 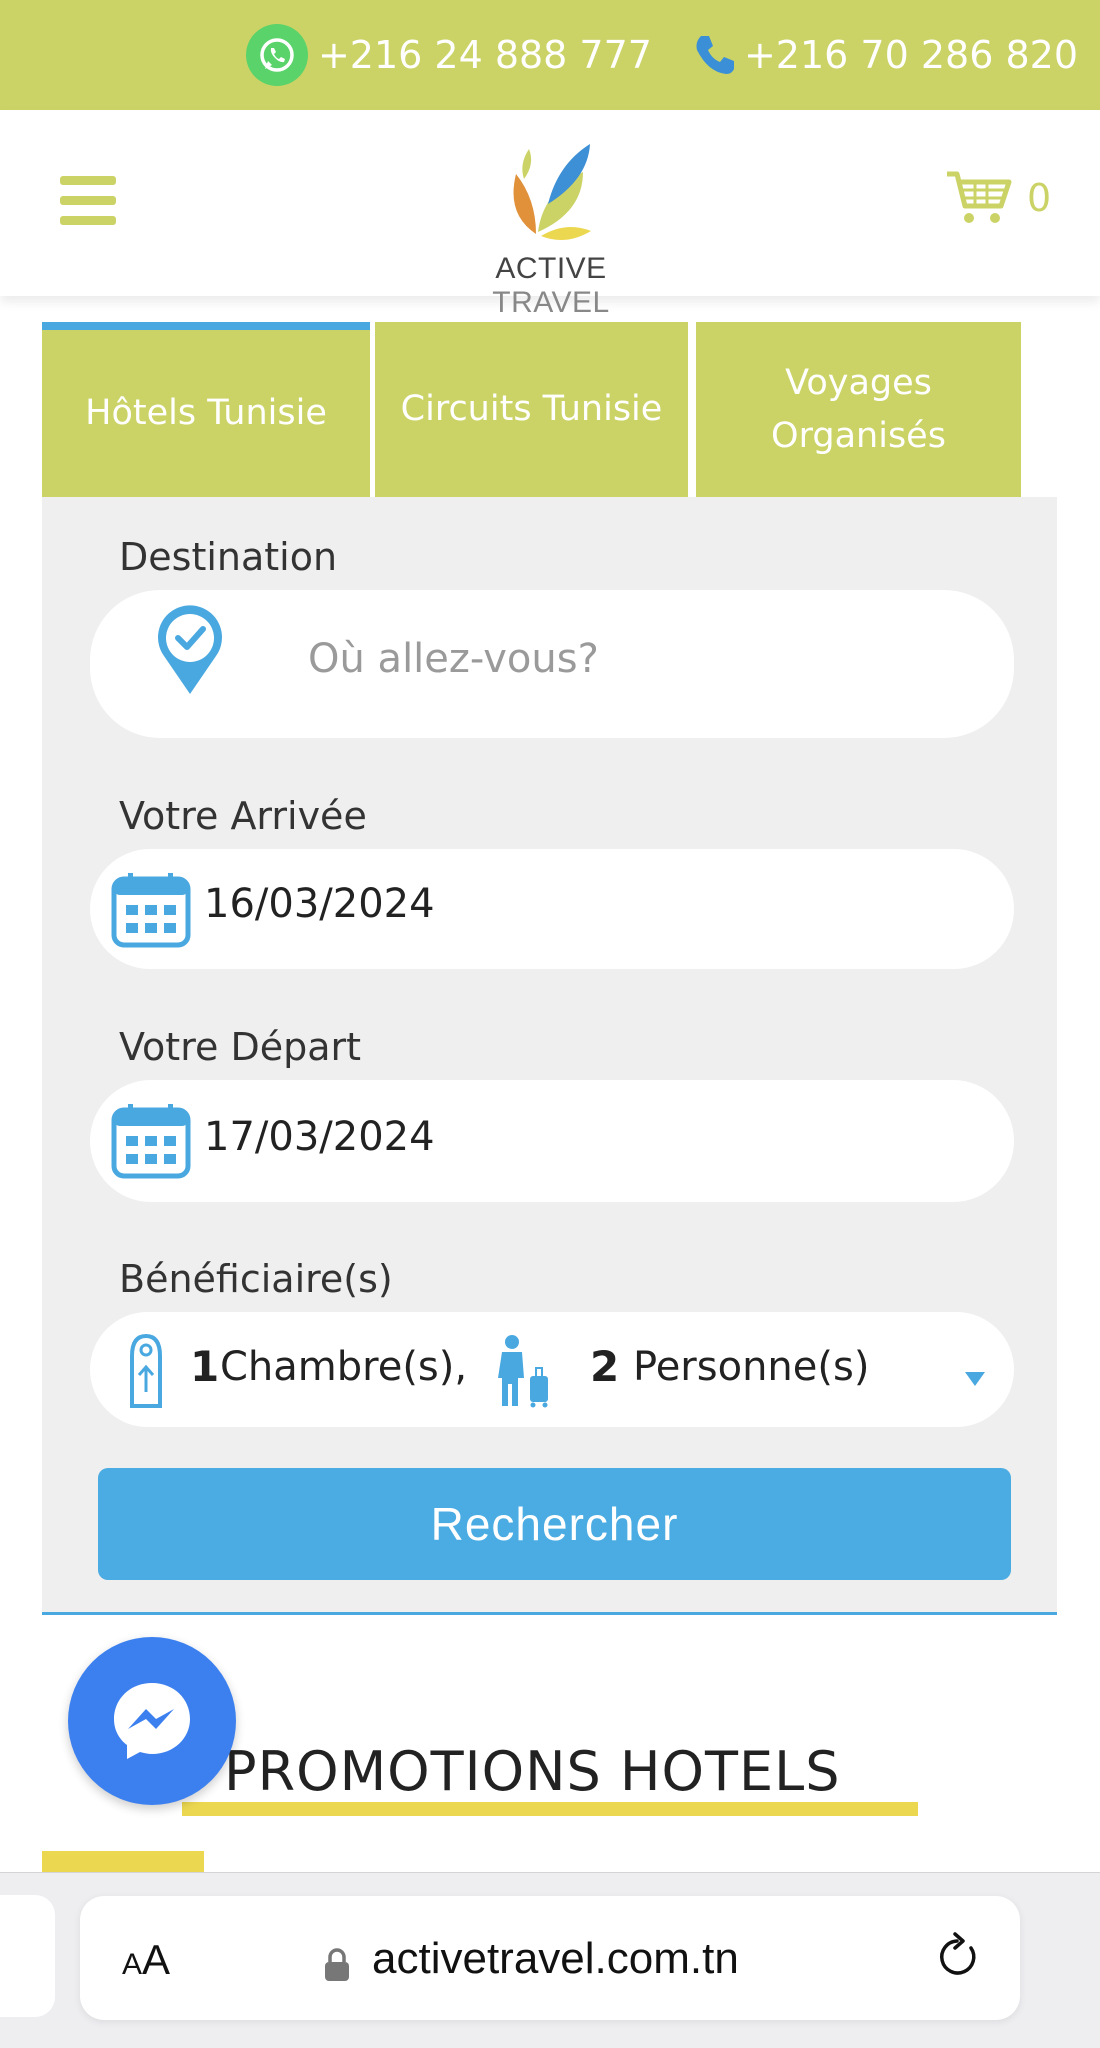 What do you see at coordinates (554, 1524) in the screenshot?
I see `search-button: Rechercher` at bounding box center [554, 1524].